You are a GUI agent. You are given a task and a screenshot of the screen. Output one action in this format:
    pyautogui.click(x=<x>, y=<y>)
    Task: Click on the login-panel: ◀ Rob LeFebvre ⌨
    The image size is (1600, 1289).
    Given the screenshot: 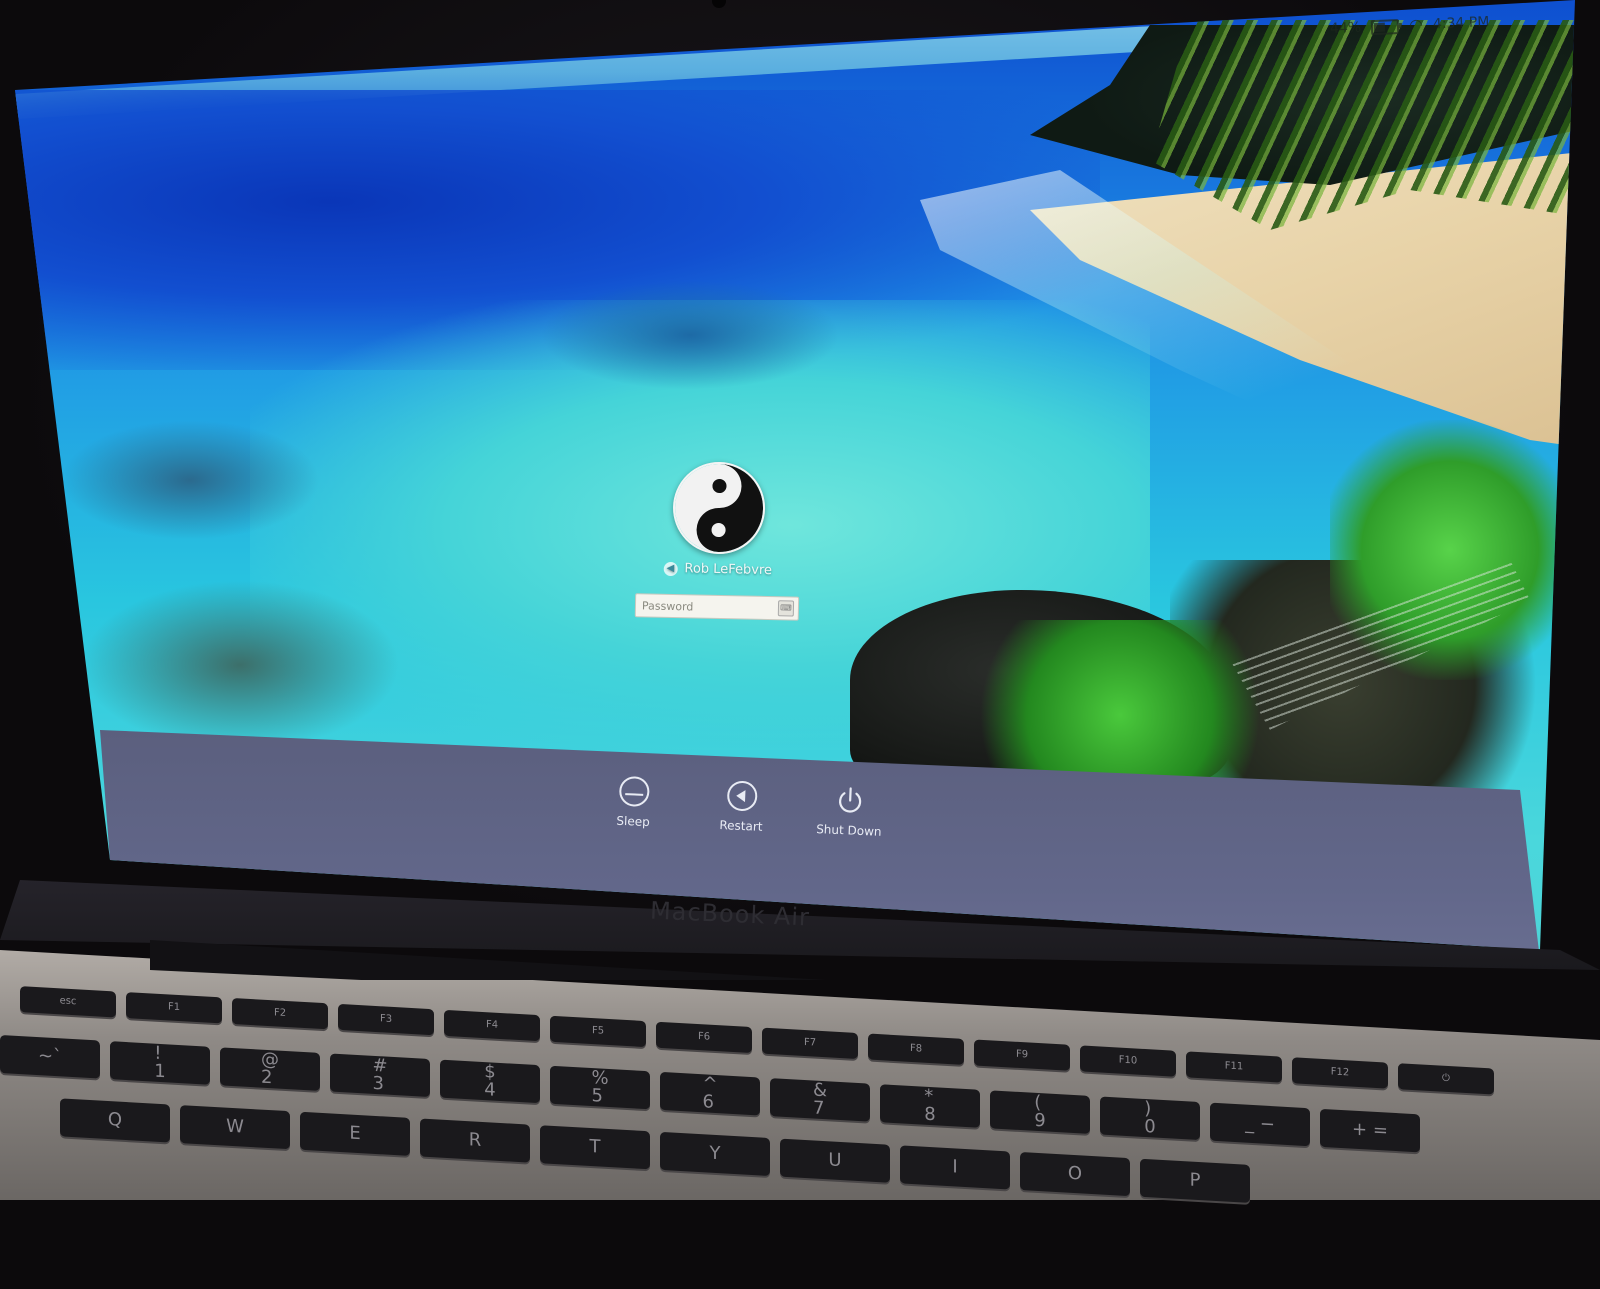 What is the action you would take?
    pyautogui.click(x=718, y=540)
    